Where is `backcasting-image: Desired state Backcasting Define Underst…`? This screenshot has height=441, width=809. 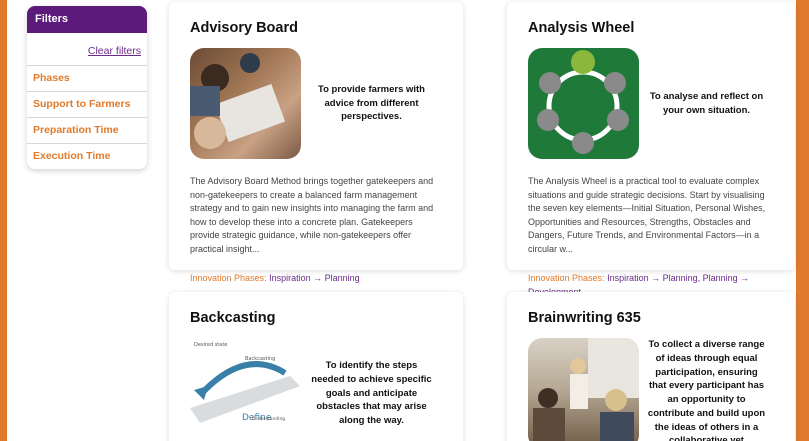 backcasting-image: Desired state Backcasting Define Underst… is located at coordinates (245, 389).